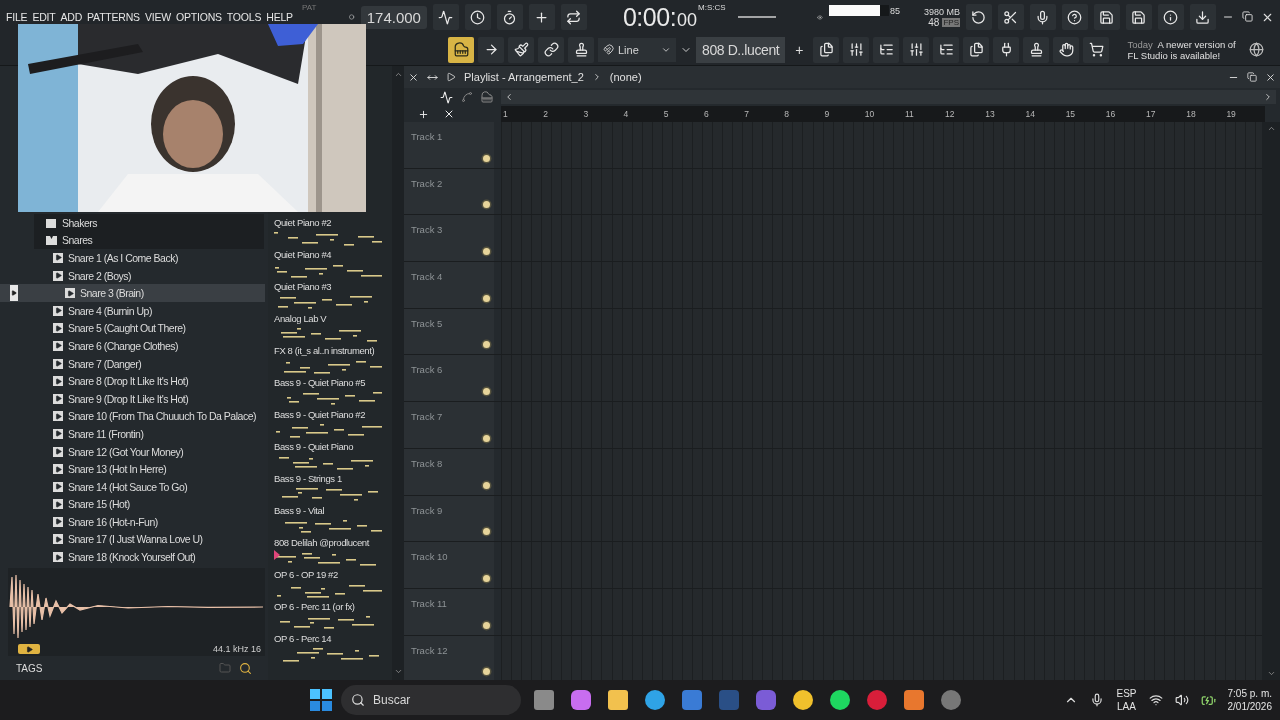 Image resolution: width=1280 pixels, height=720 pixels. What do you see at coordinates (446, 97) in the screenshot?
I see `waveform-icon` at bounding box center [446, 97].